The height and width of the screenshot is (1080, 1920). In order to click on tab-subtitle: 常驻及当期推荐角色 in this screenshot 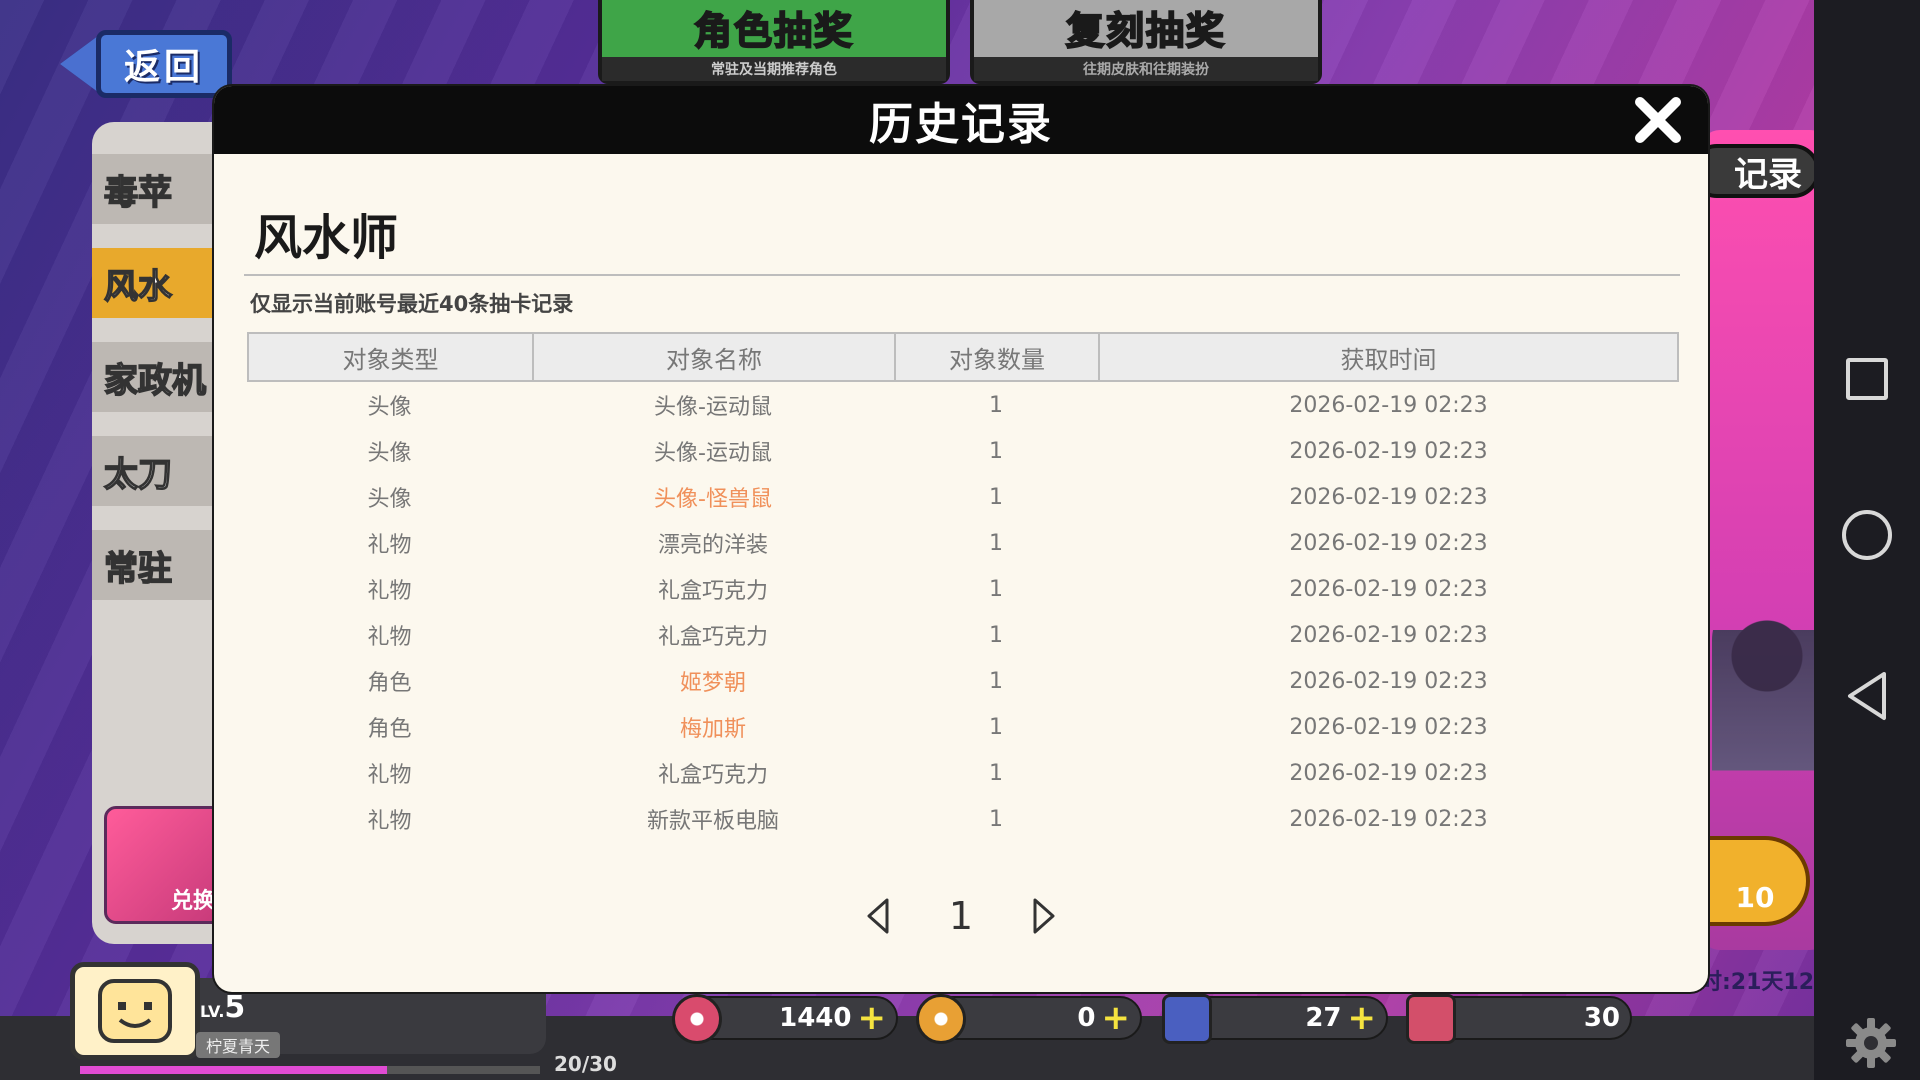, I will do `click(774, 68)`.